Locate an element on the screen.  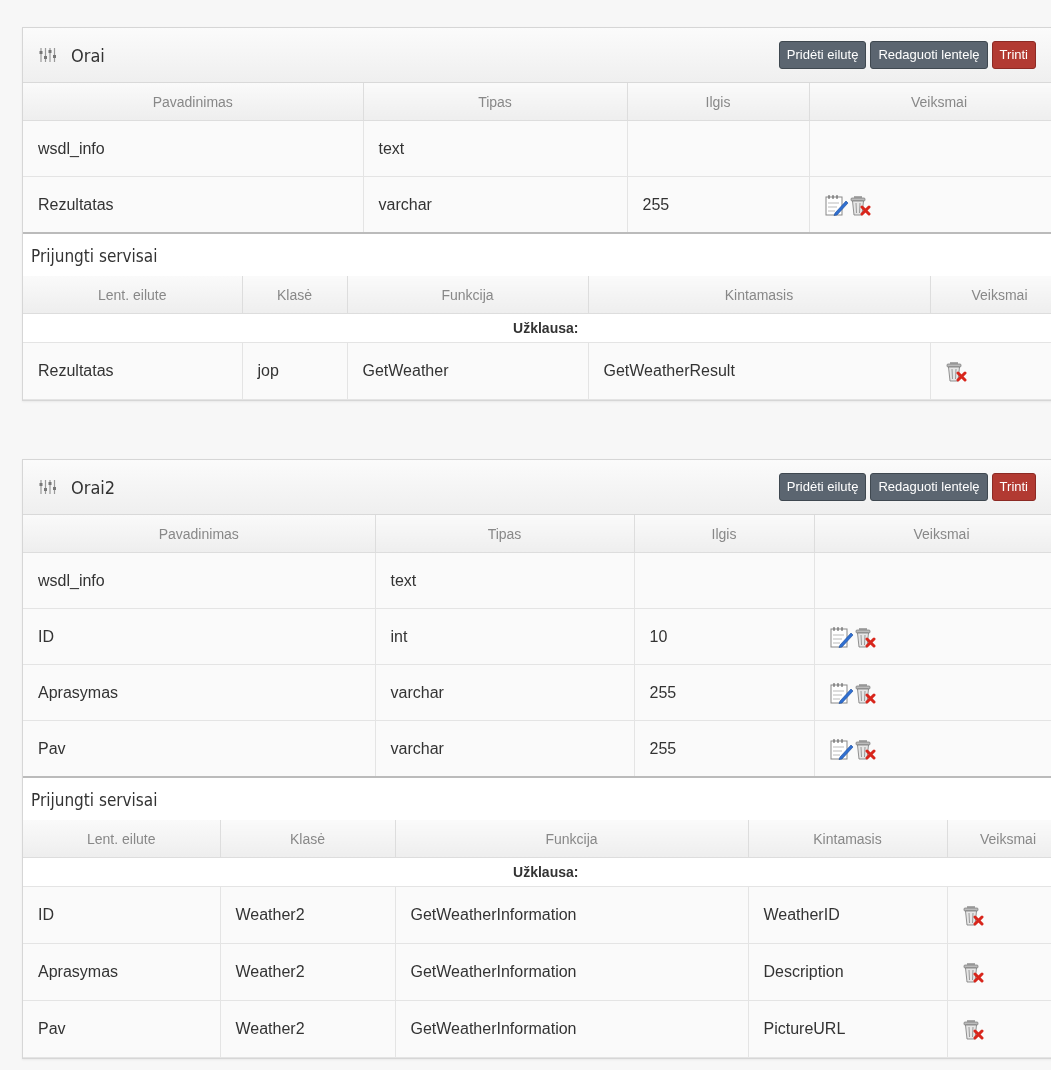
table-cell: 10 is located at coordinates (658, 636).